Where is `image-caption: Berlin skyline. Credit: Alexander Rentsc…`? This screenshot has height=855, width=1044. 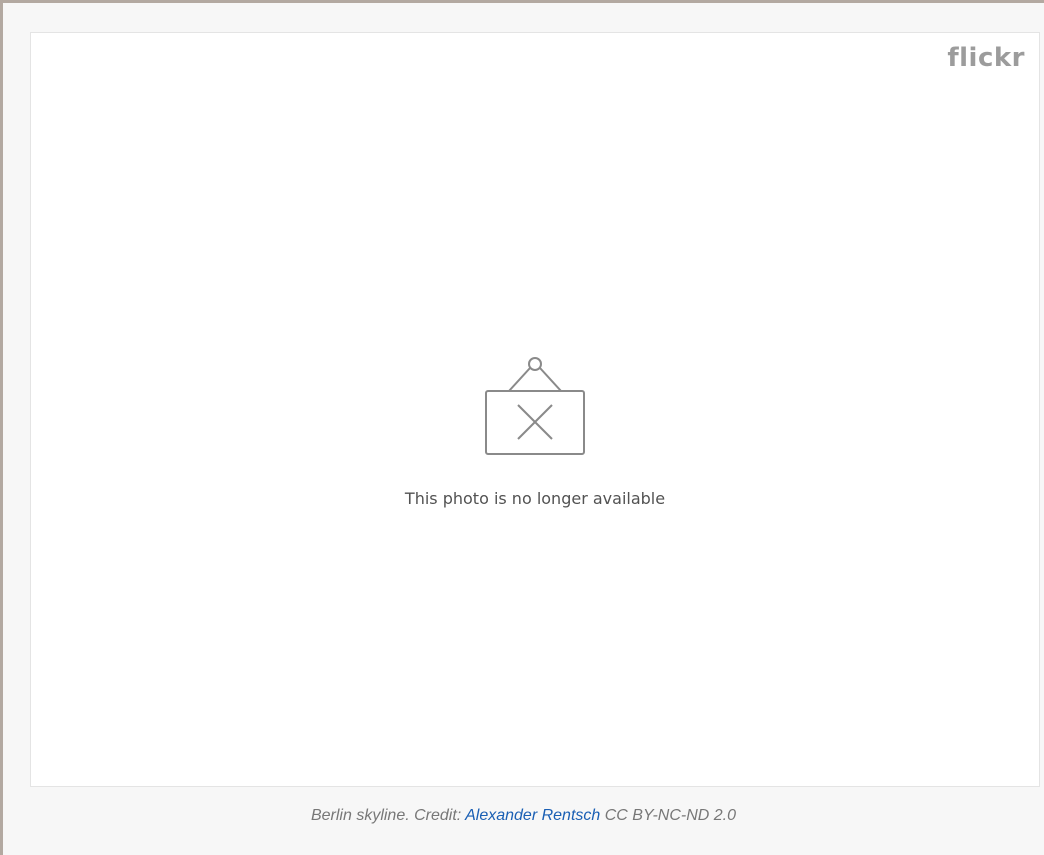 image-caption: Berlin skyline. Credit: Alexander Rentsc… is located at coordinates (523, 816).